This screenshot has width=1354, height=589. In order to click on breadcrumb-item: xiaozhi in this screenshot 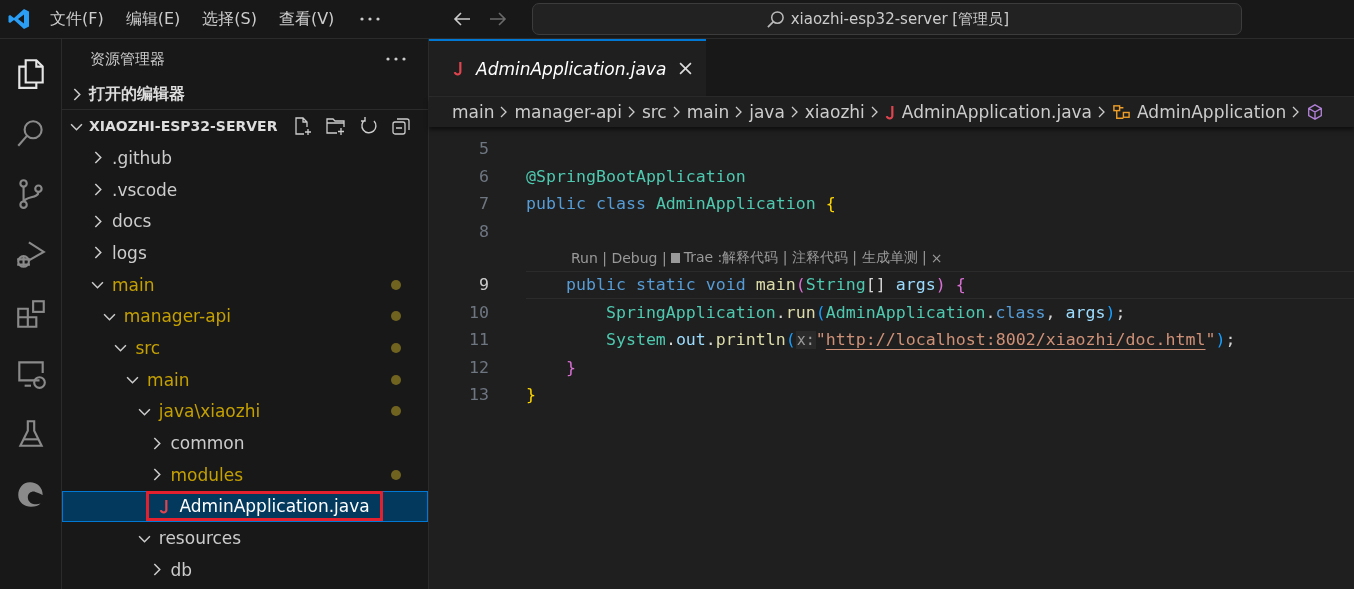, I will do `click(834, 112)`.